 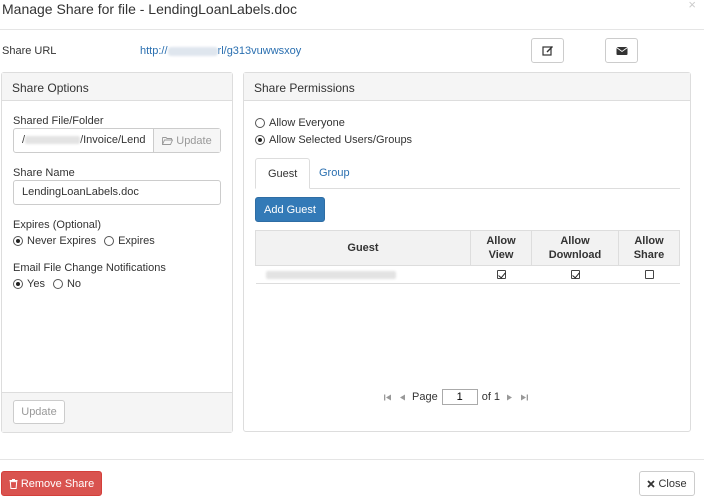 I want to click on edit-link-button, so click(x=547, y=50).